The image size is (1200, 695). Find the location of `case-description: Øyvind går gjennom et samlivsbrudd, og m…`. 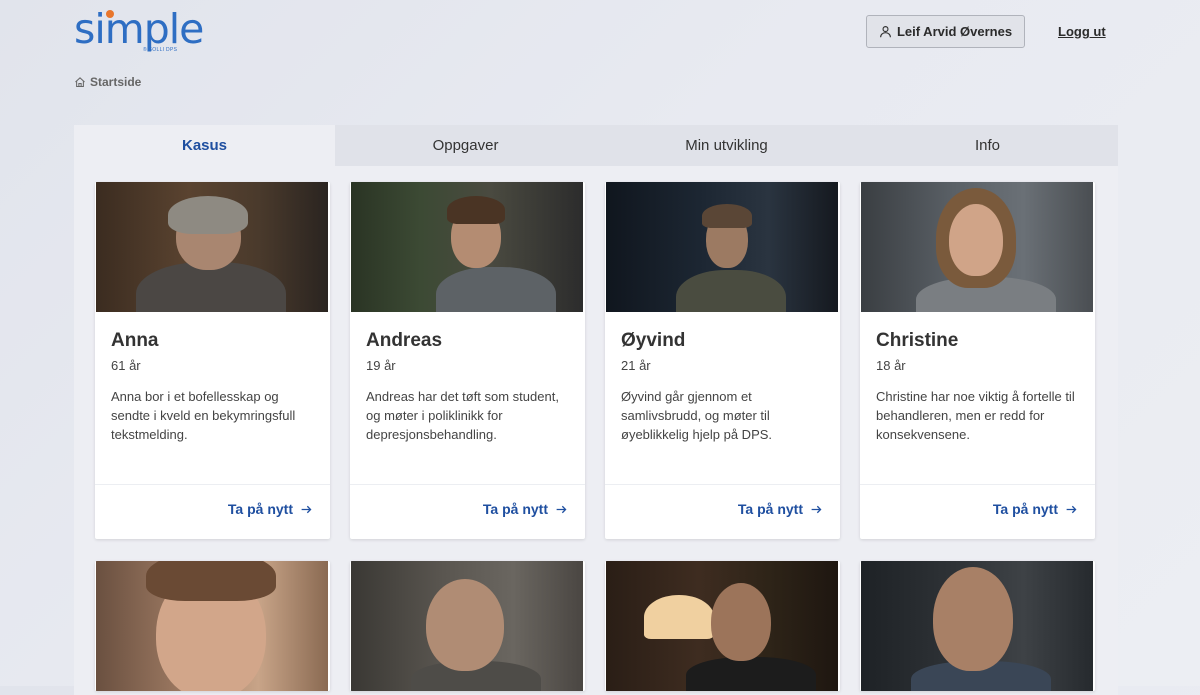

case-description: Øyvind går gjennom et samlivsbrudd, og m… is located at coordinates (697, 415).